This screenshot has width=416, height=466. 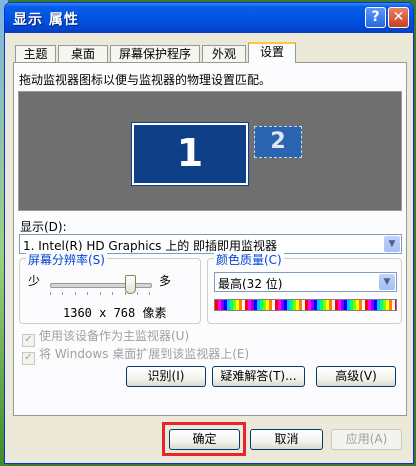 What do you see at coordinates (190, 154) in the screenshot?
I see `monitor-1-icon: 1` at bounding box center [190, 154].